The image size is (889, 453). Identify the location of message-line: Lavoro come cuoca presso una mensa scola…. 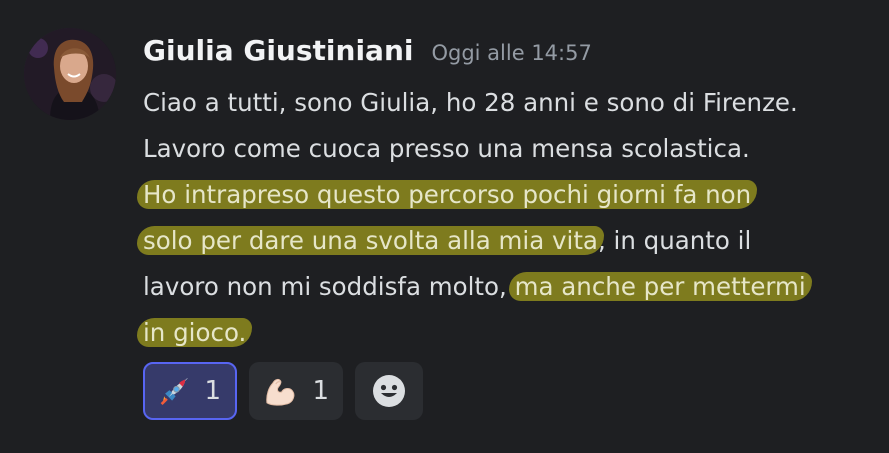
(510, 149).